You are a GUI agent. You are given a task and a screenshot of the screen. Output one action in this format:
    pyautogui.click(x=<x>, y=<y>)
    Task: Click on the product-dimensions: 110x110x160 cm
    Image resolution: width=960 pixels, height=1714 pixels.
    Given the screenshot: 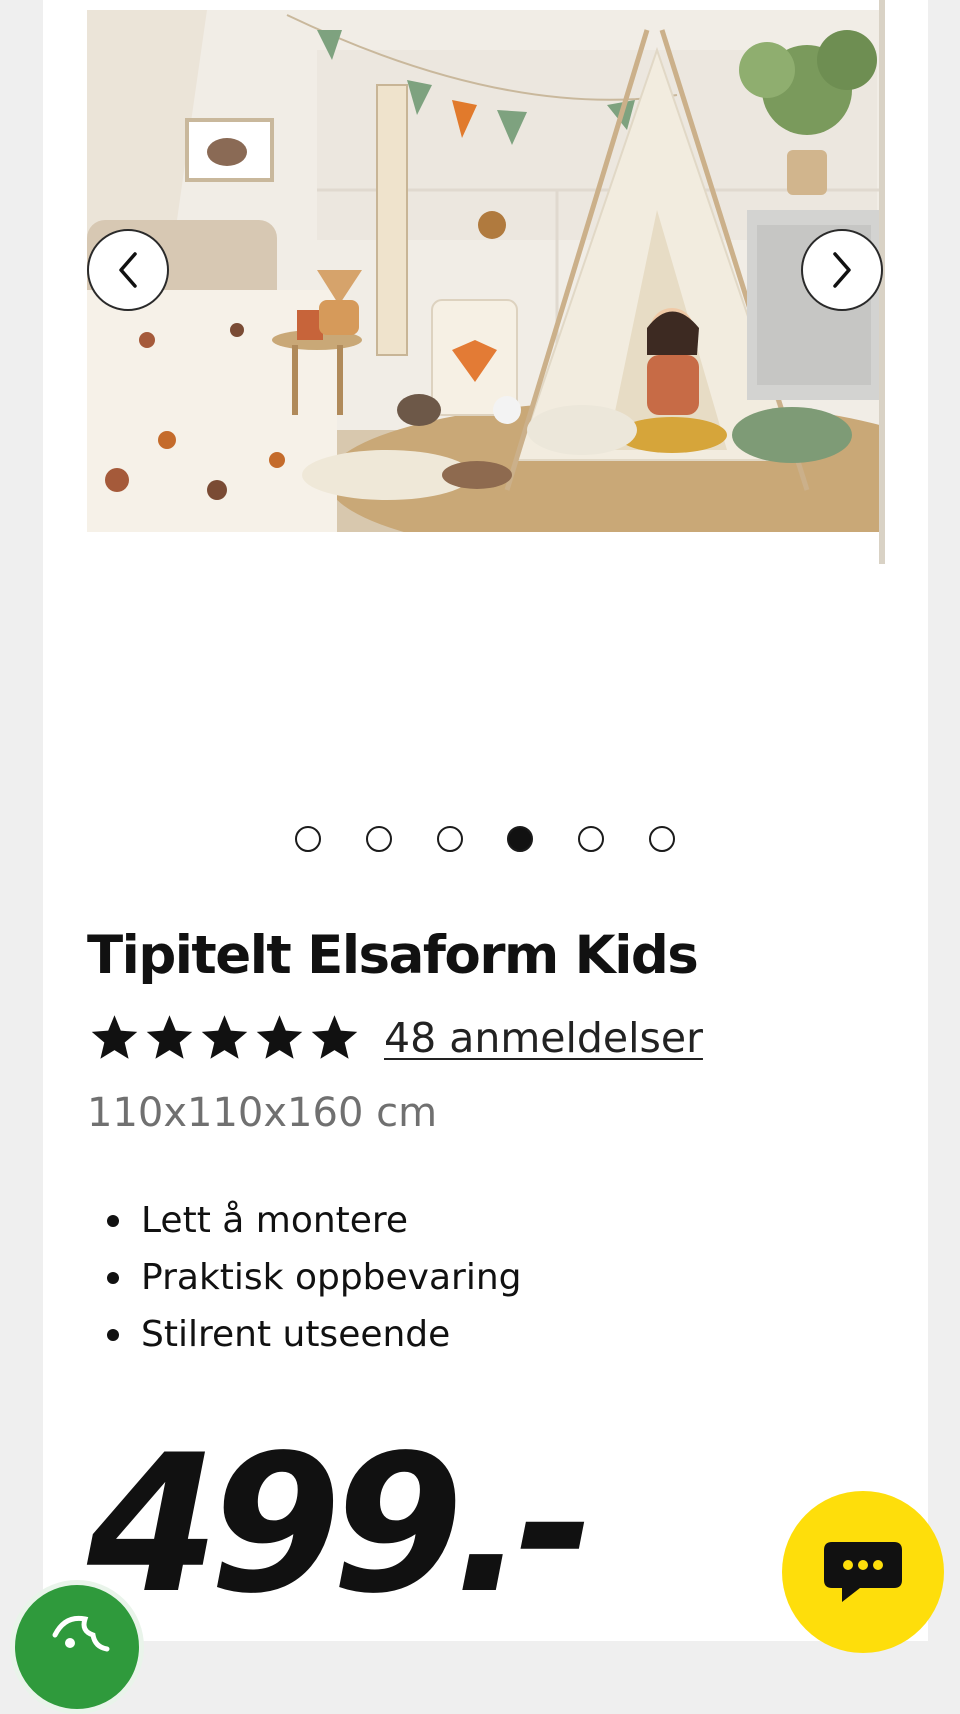 What is the action you would take?
    pyautogui.click(x=262, y=1113)
    